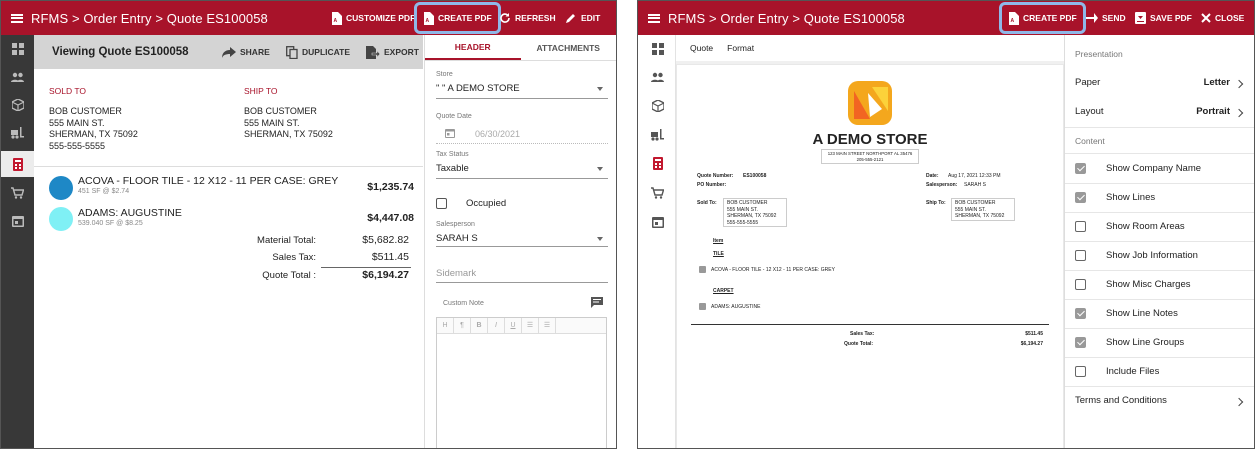 The width and height of the screenshot is (1255, 449). I want to click on content-option-row: Include Files, so click(1159, 371).